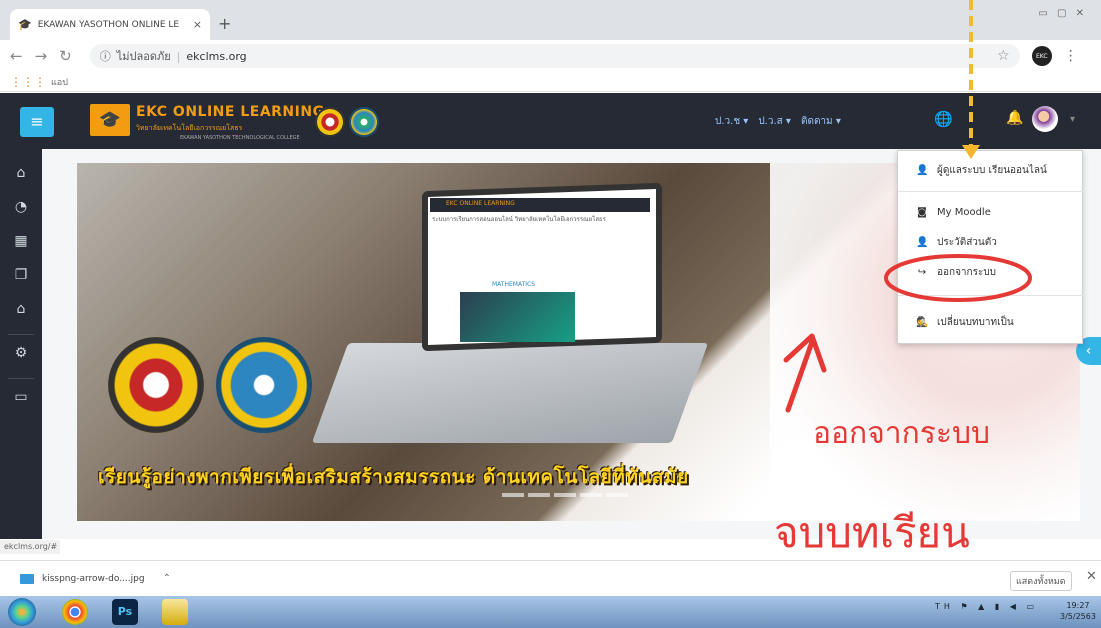 The height and width of the screenshot is (628, 1101). I want to click on menu-pvs: ป.ว.ส ▾, so click(774, 121).